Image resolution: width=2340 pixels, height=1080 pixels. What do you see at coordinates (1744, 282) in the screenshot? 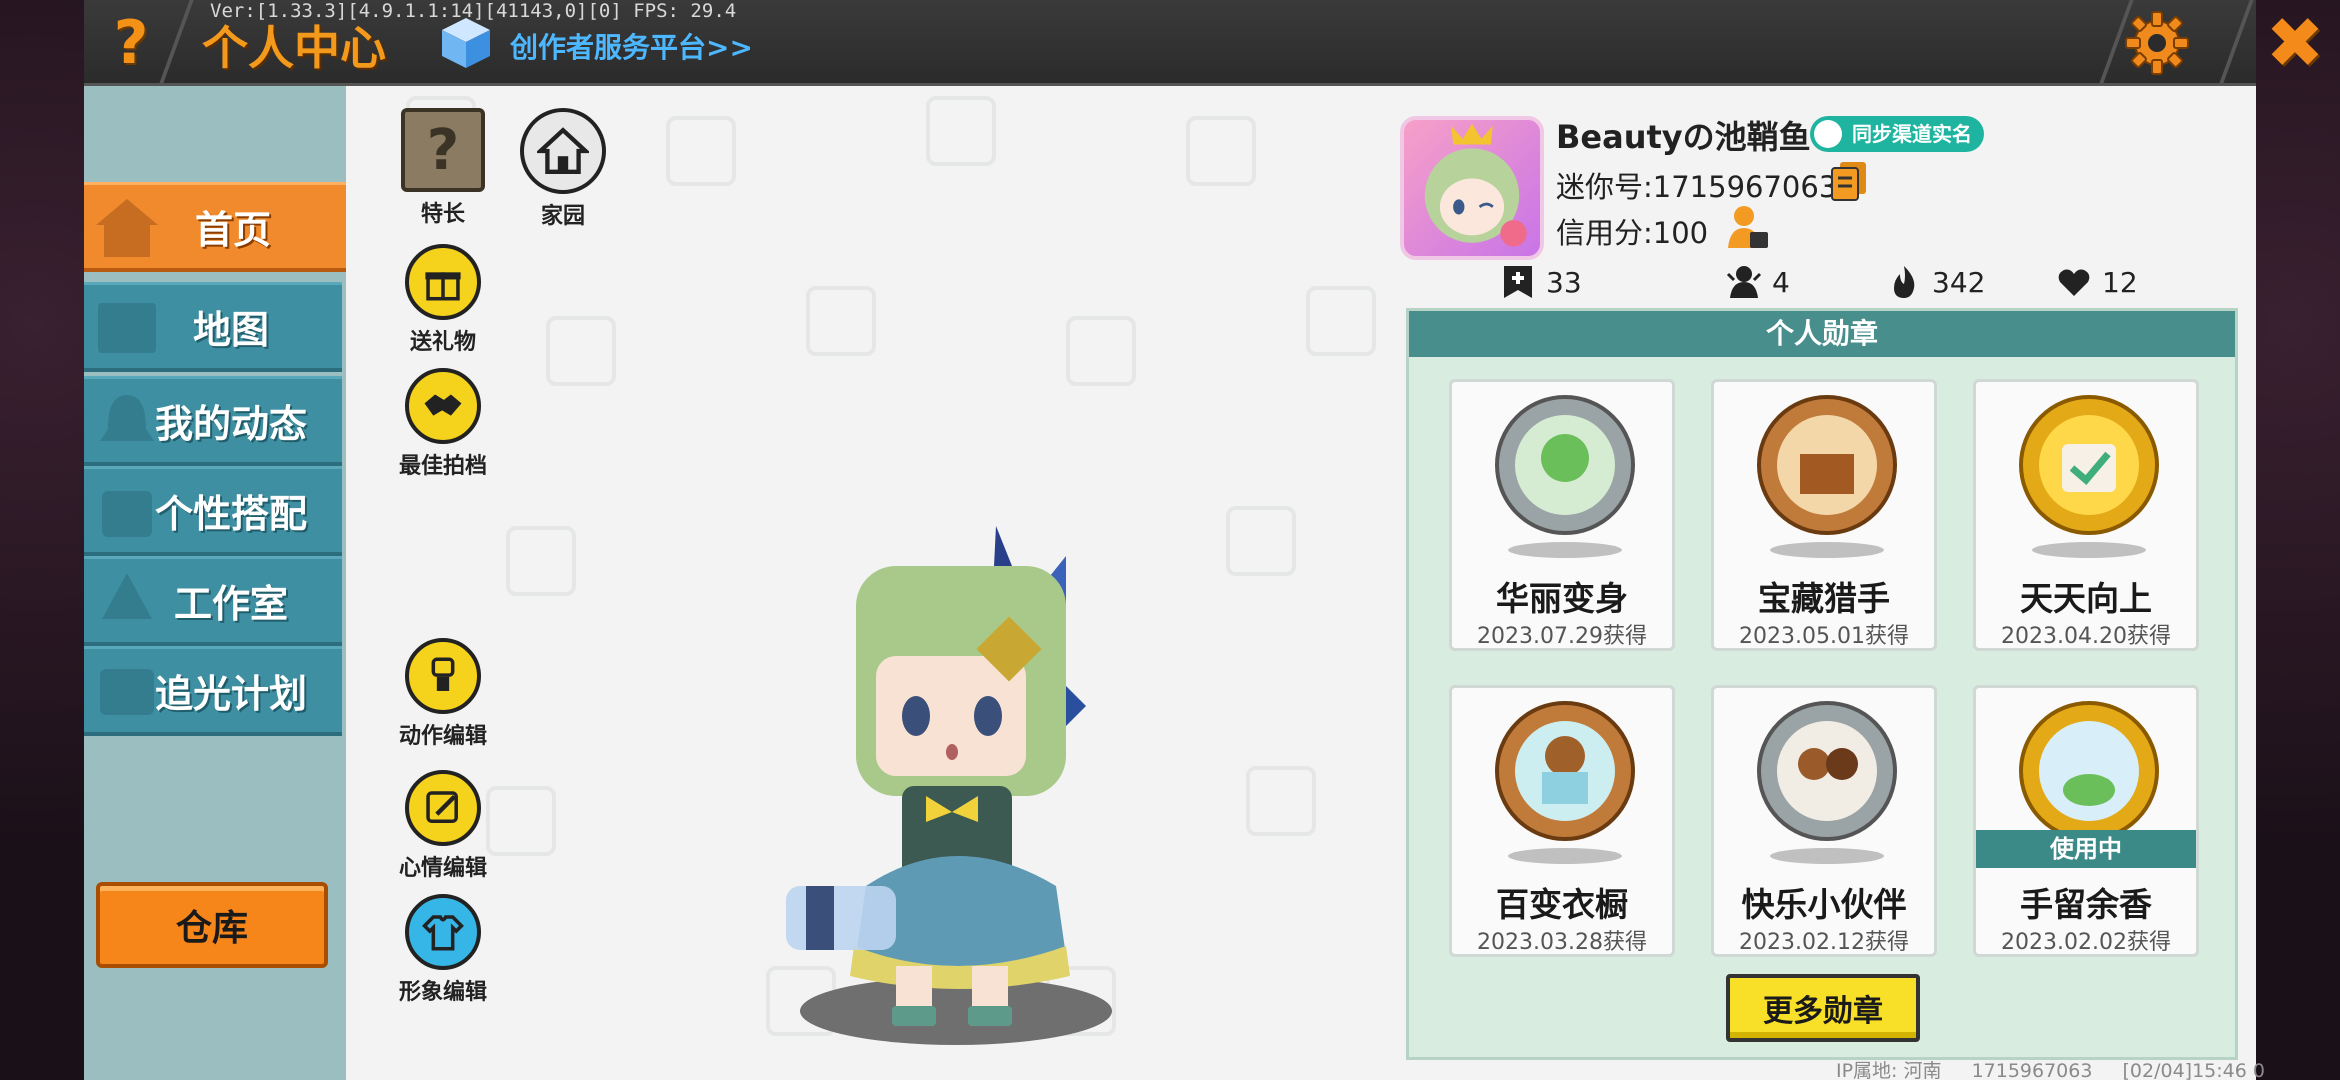
I see `fans-icon` at bounding box center [1744, 282].